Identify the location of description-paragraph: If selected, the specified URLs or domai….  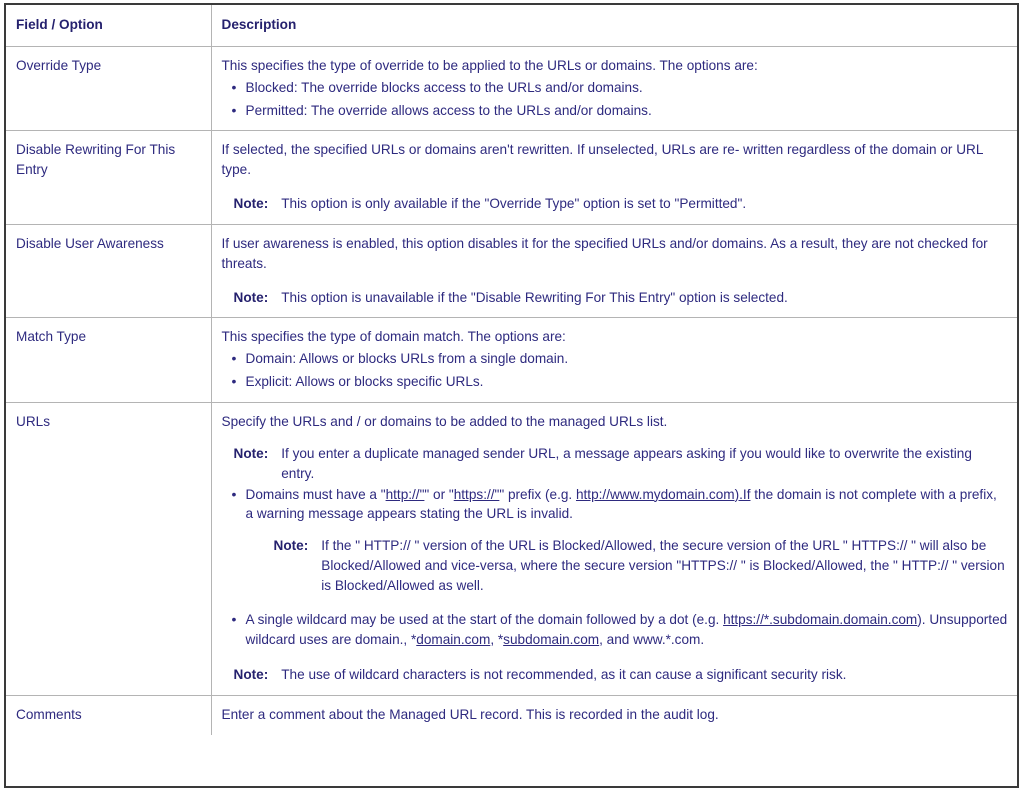
(602, 160).